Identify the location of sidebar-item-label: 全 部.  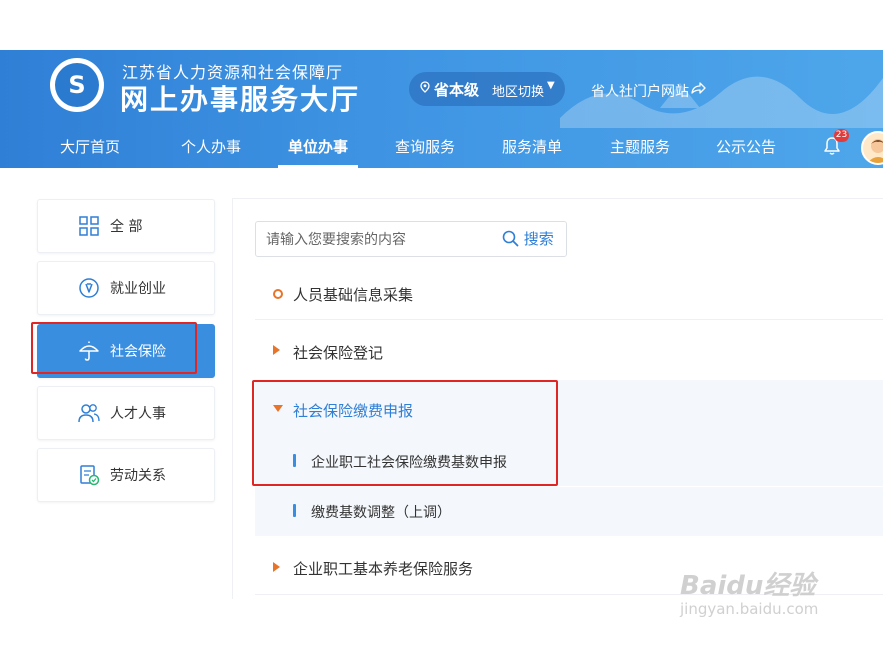
(126, 227).